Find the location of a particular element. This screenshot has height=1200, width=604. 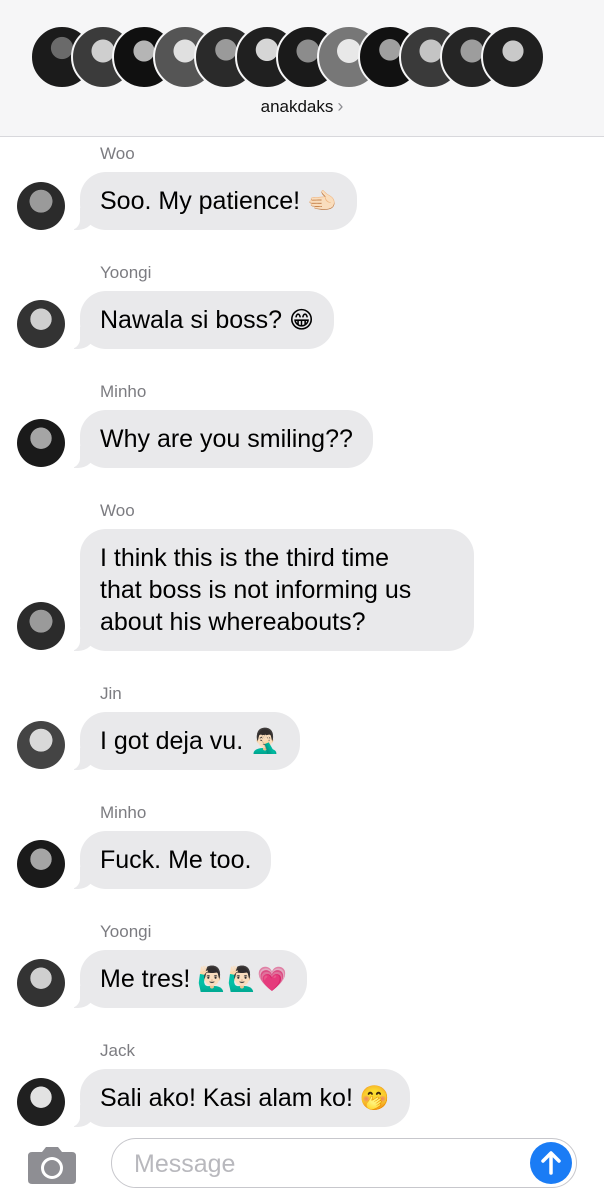

message-text: Sali ako! Kasi alam ko! is located at coordinates (226, 1098).